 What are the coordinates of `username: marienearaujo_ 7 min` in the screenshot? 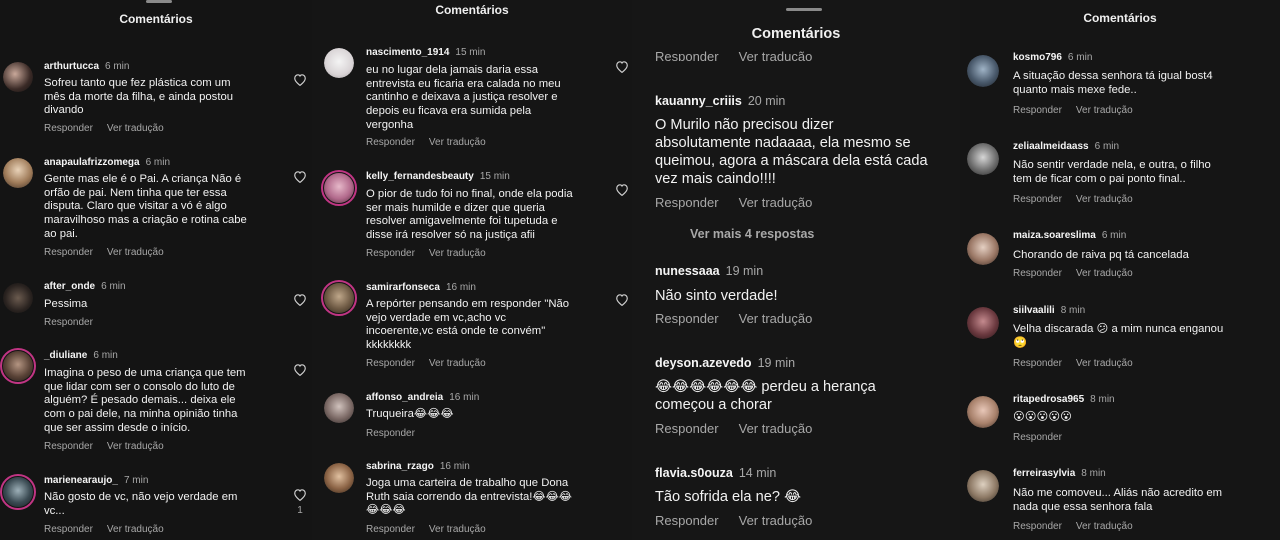 It's located at (96, 480).